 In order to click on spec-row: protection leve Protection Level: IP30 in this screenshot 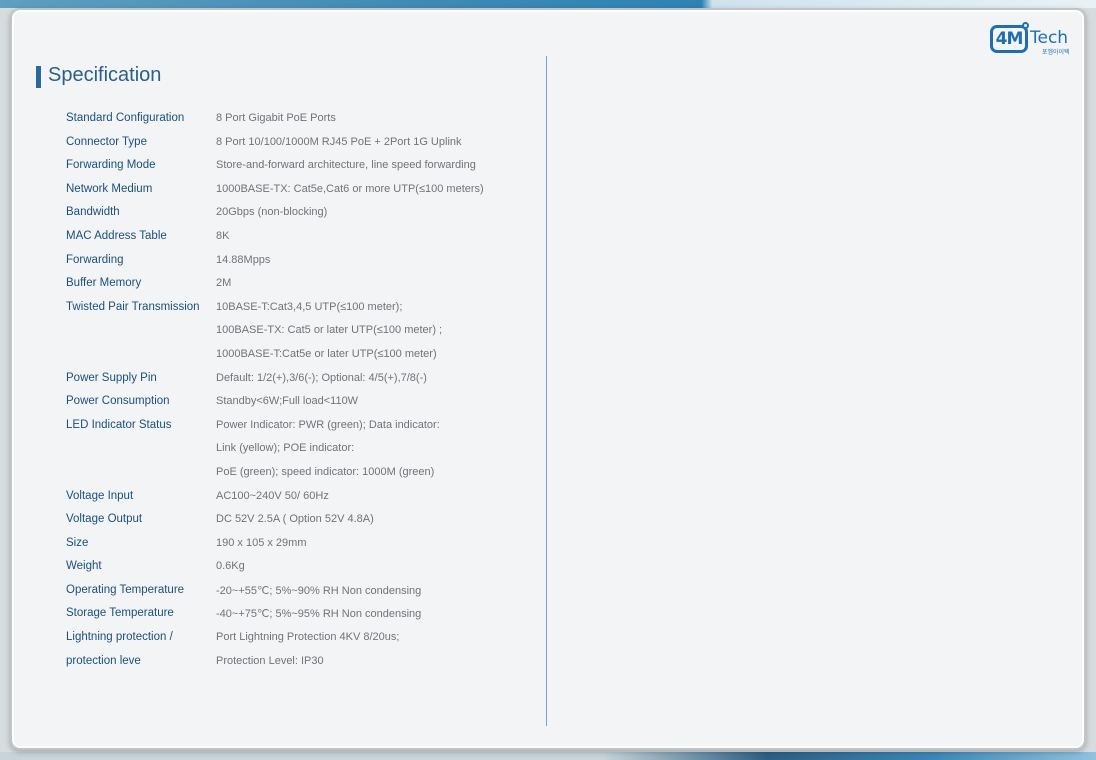, I will do `click(301, 663)`.